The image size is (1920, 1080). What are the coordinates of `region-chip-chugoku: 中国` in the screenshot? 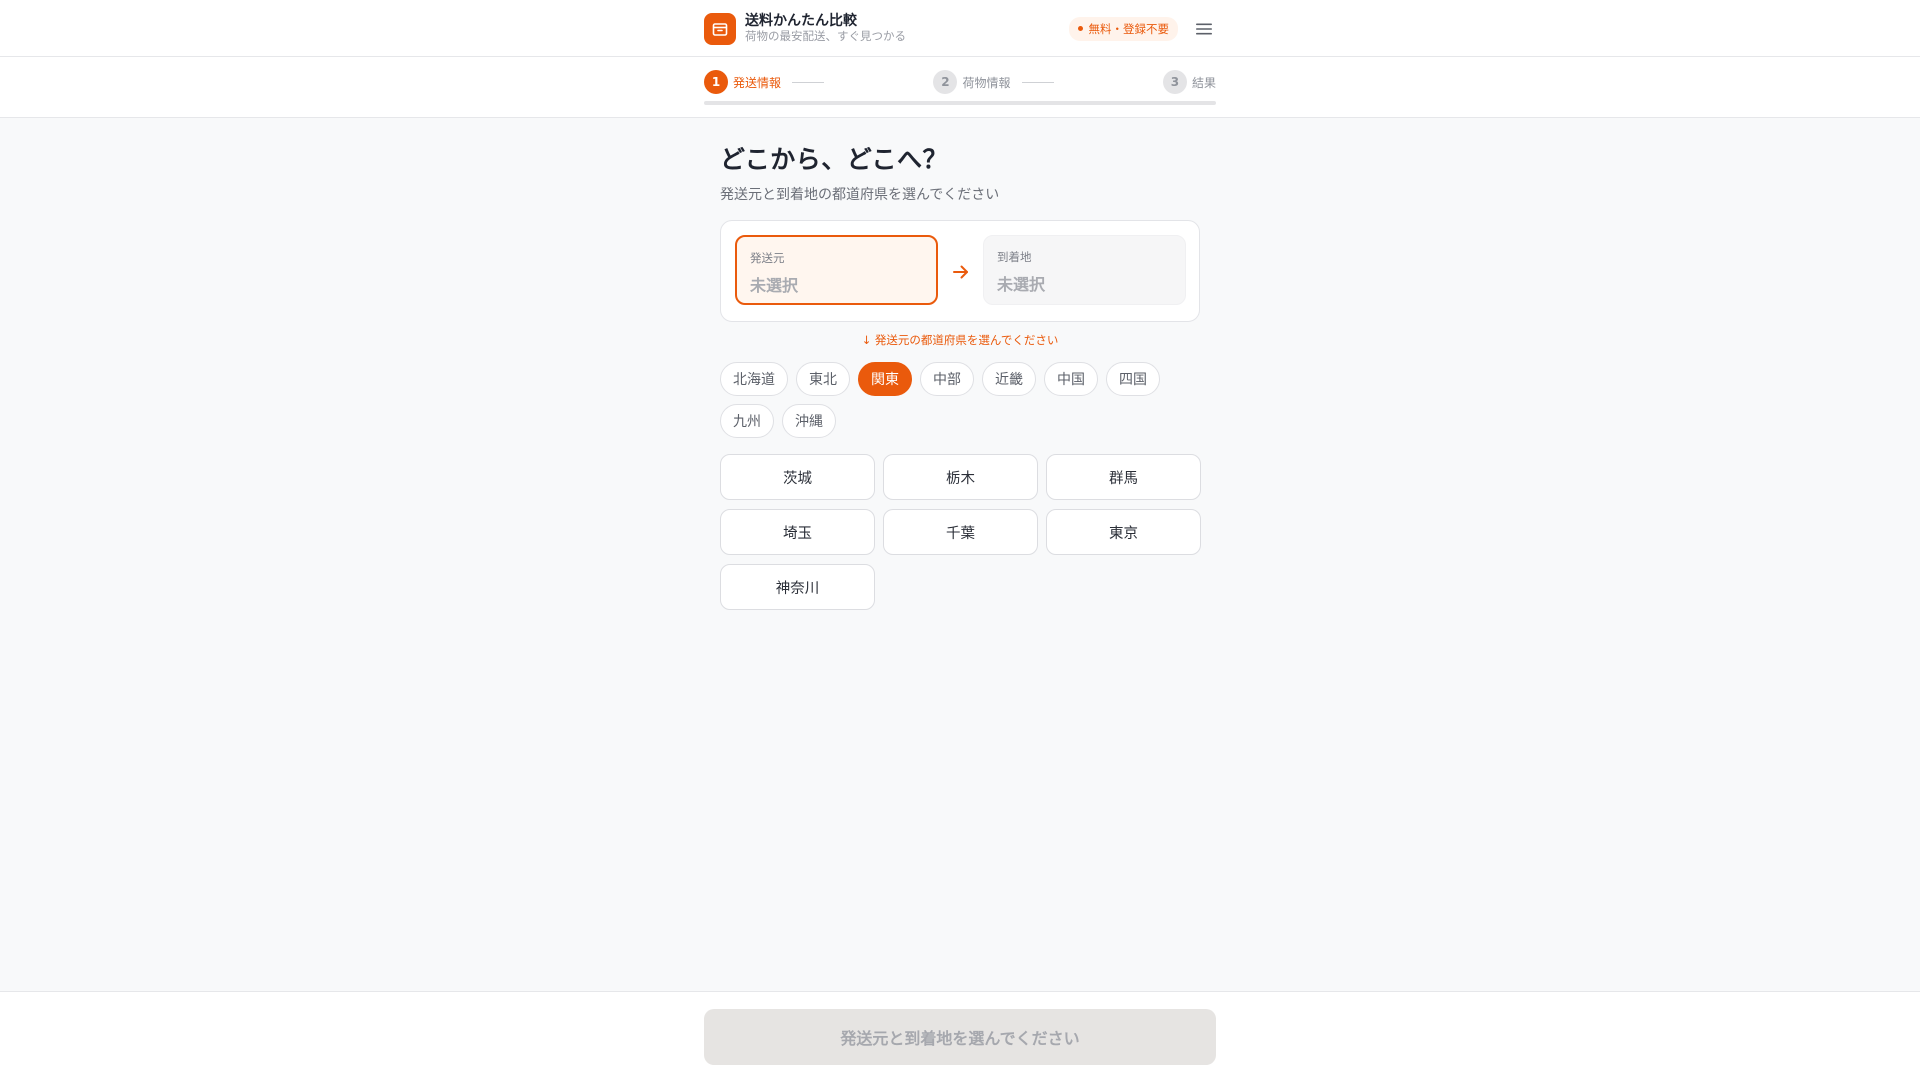 It's located at (1071, 379).